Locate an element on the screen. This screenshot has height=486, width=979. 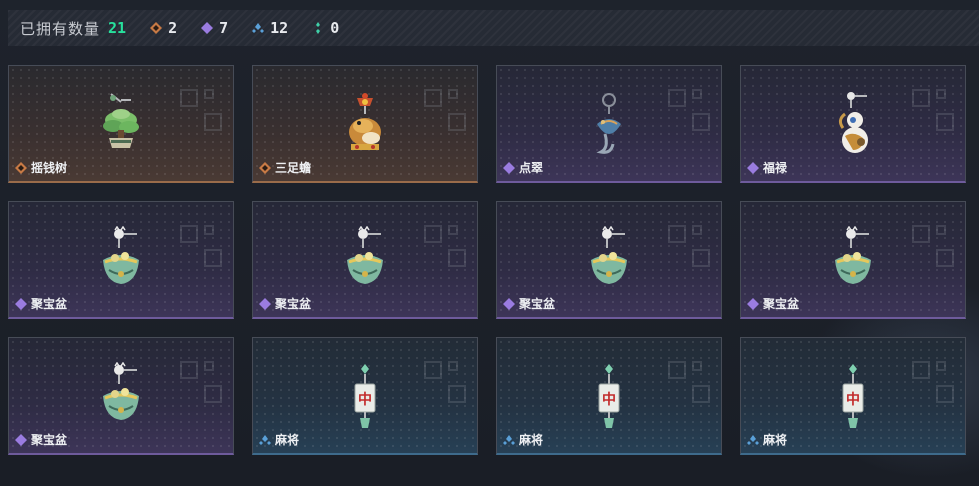
blue-rarity-count: 12 is located at coordinates (279, 28).